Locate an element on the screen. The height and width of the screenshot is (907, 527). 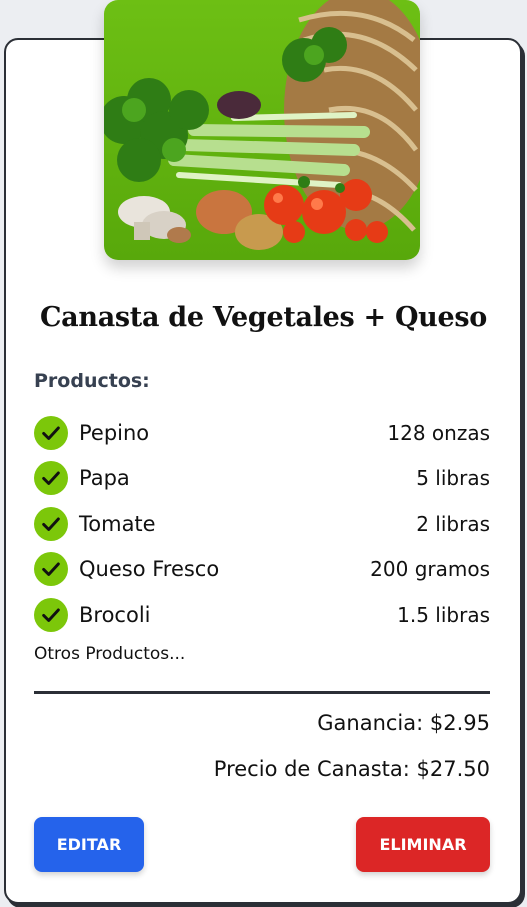
product-name: Tomate is located at coordinates (117, 523).